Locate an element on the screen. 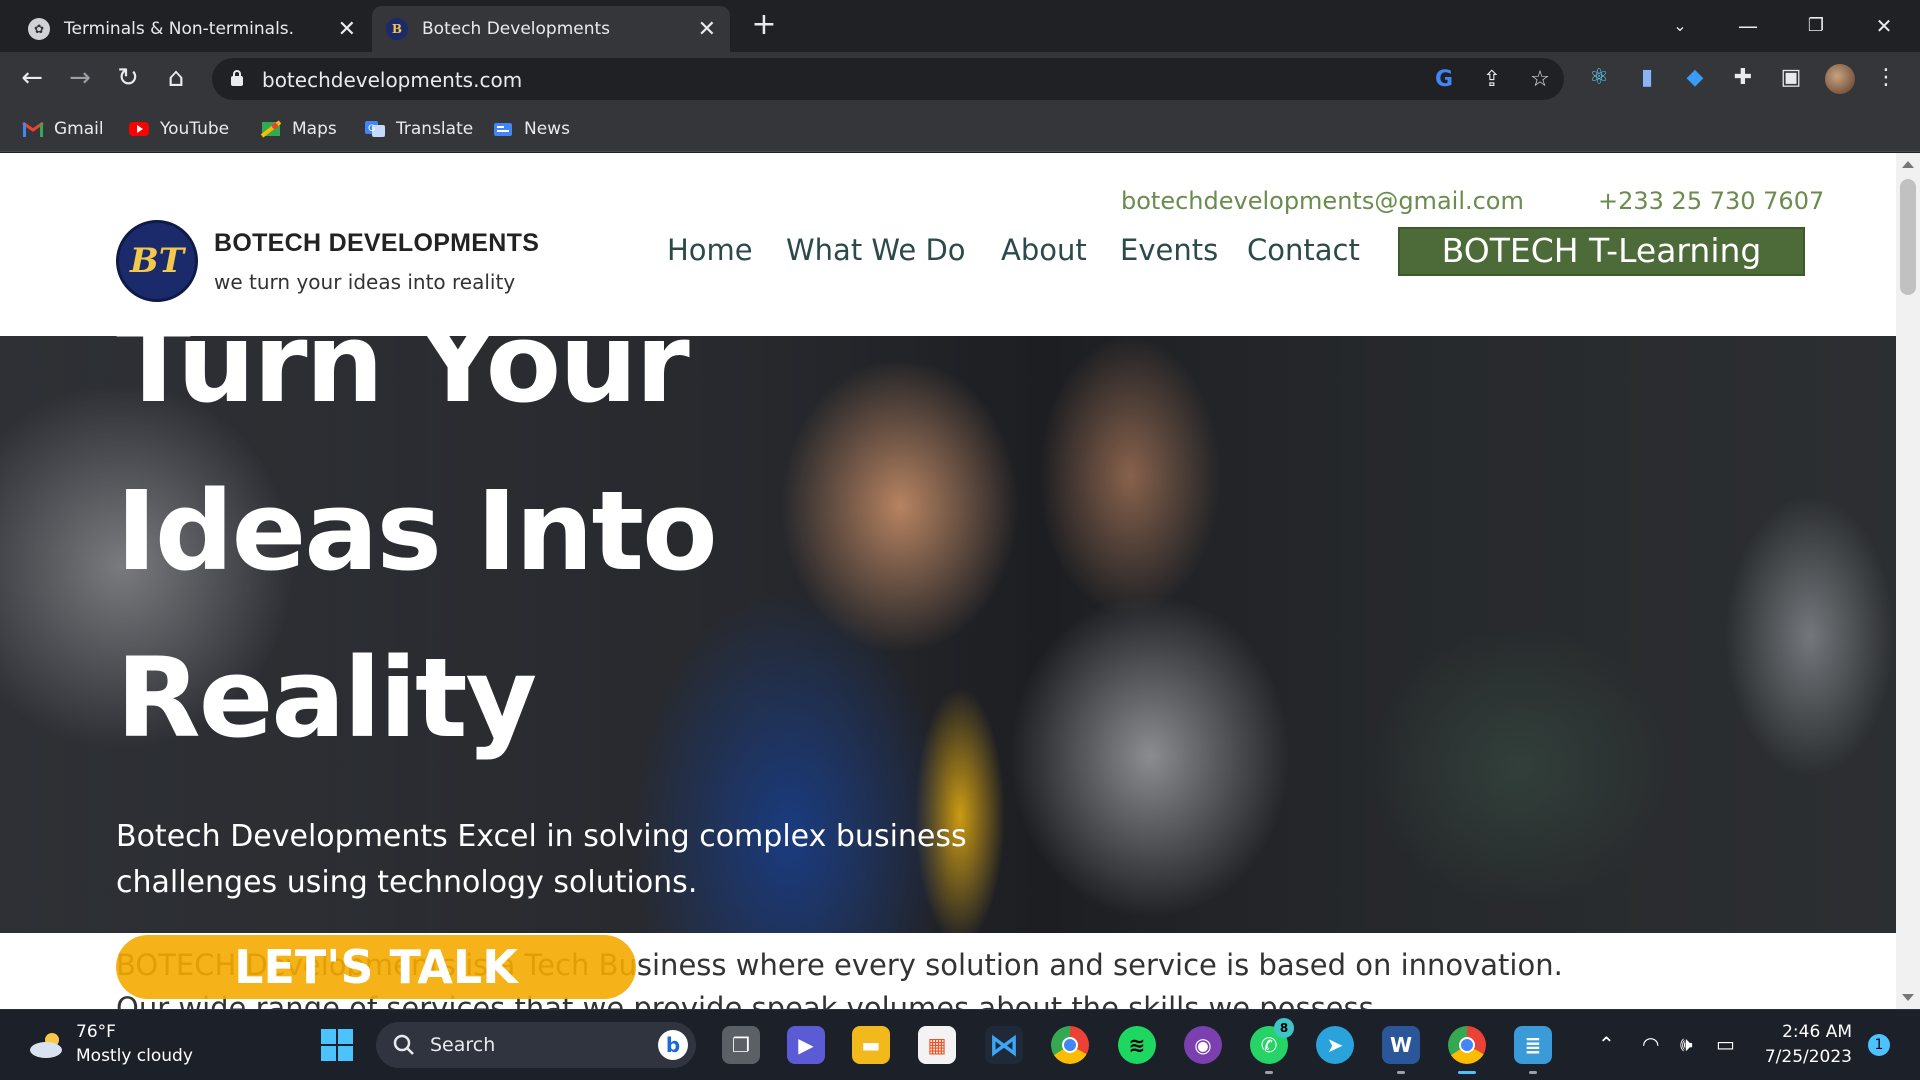 Image resolution: width=1920 pixels, height=1080 pixels. scroll-thumb is located at coordinates (1908, 237).